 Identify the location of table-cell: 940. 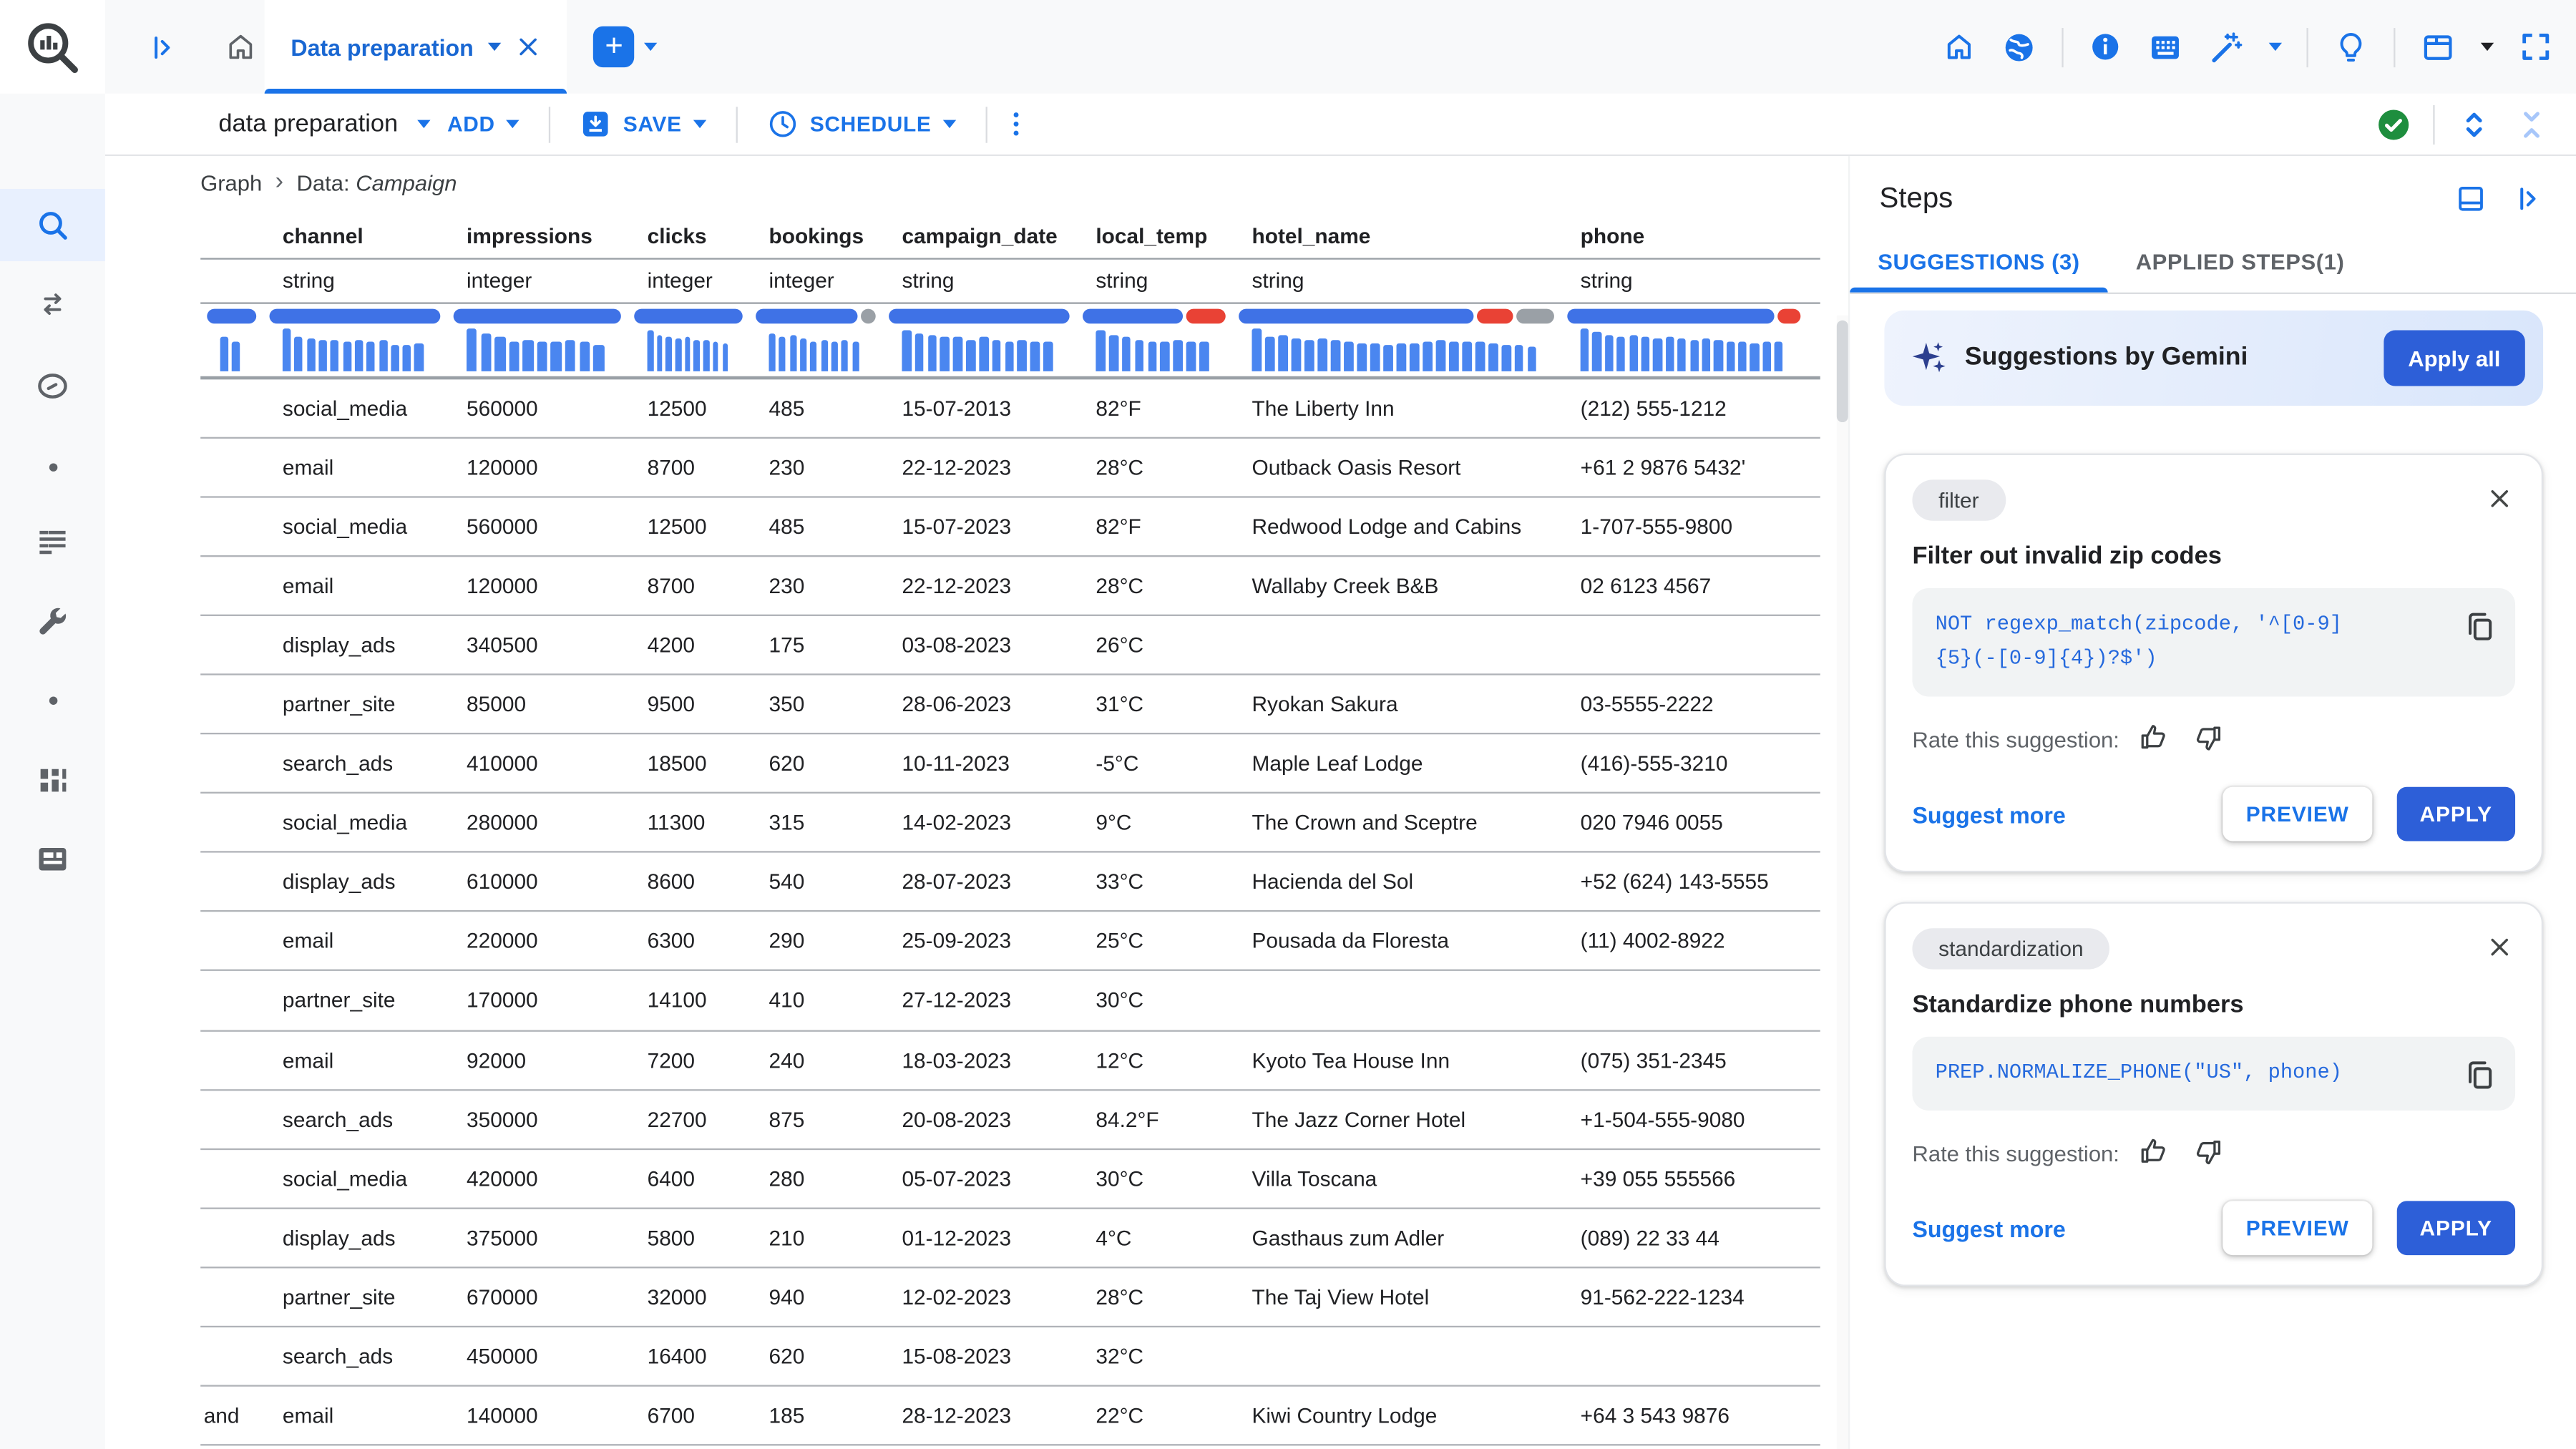
(815, 1297).